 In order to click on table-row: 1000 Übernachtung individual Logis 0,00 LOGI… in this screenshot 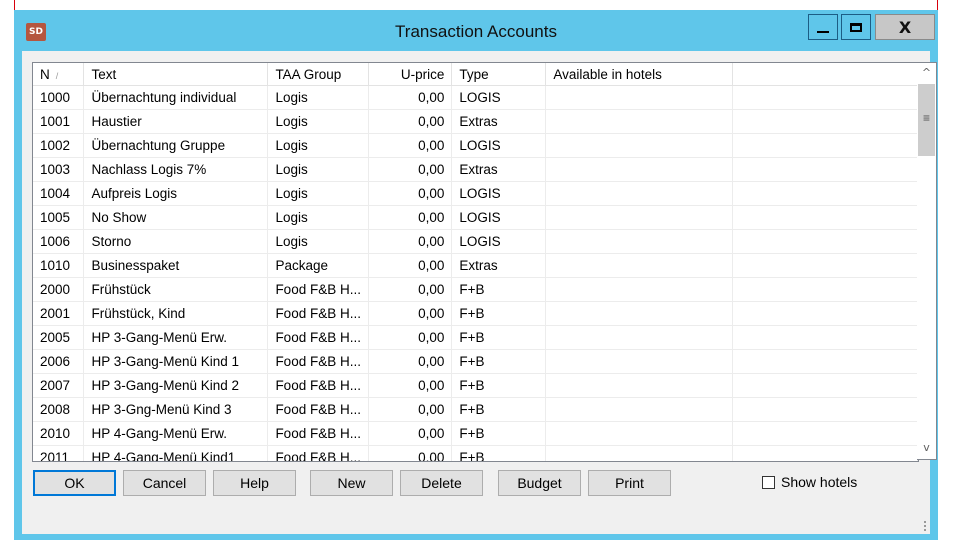, I will do `click(475, 97)`.